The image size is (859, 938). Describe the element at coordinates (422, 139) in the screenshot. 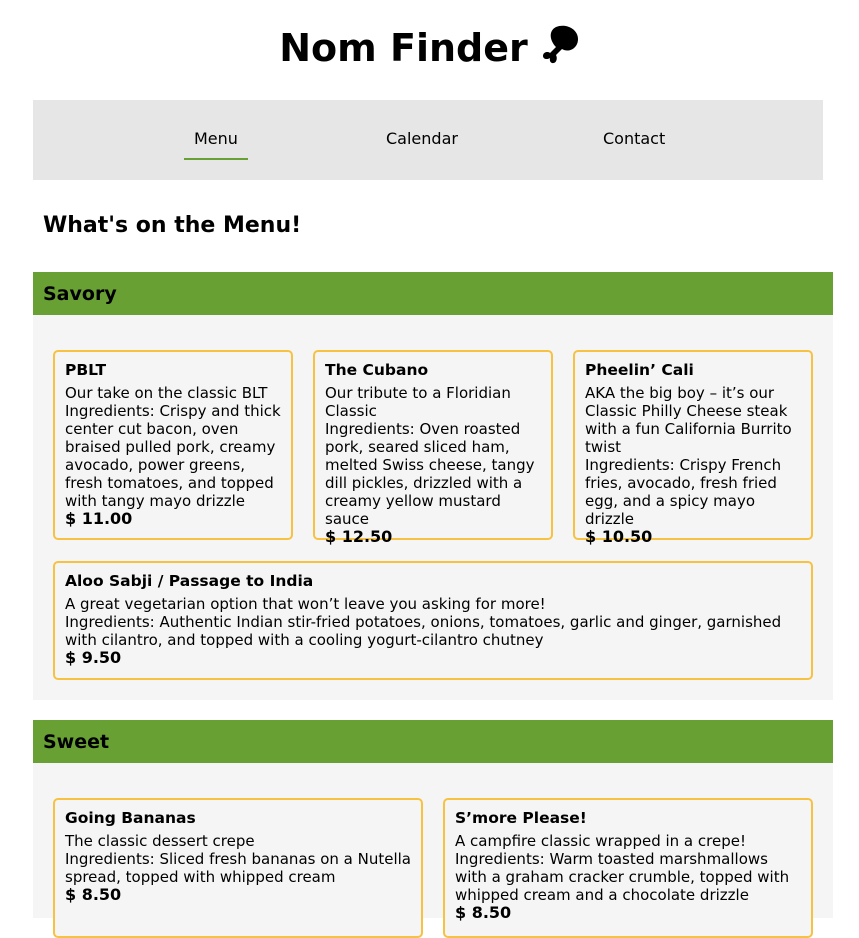

I see `nav-item-calendar: Calendar` at that location.